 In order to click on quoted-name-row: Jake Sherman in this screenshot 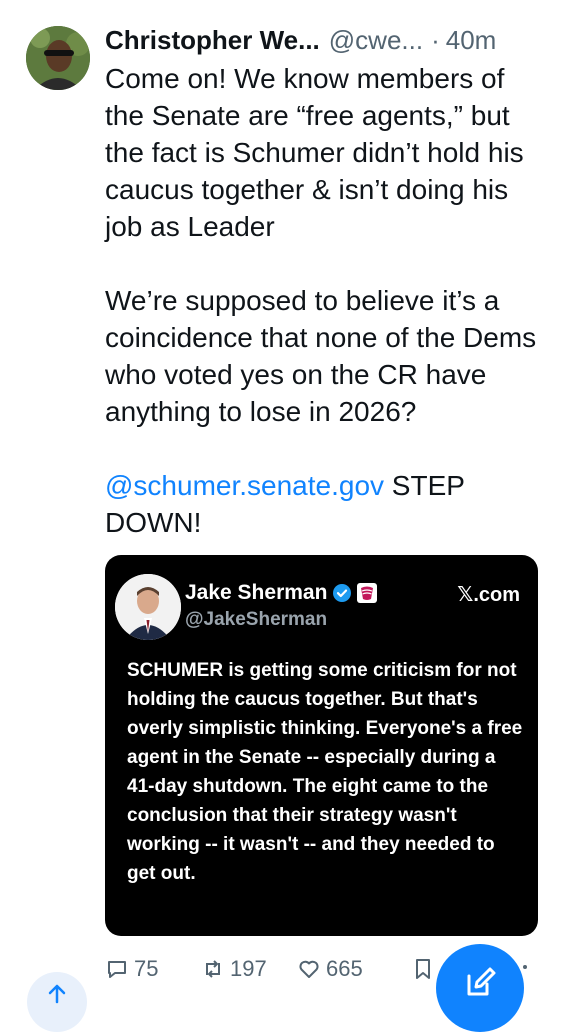, I will do `click(281, 593)`.